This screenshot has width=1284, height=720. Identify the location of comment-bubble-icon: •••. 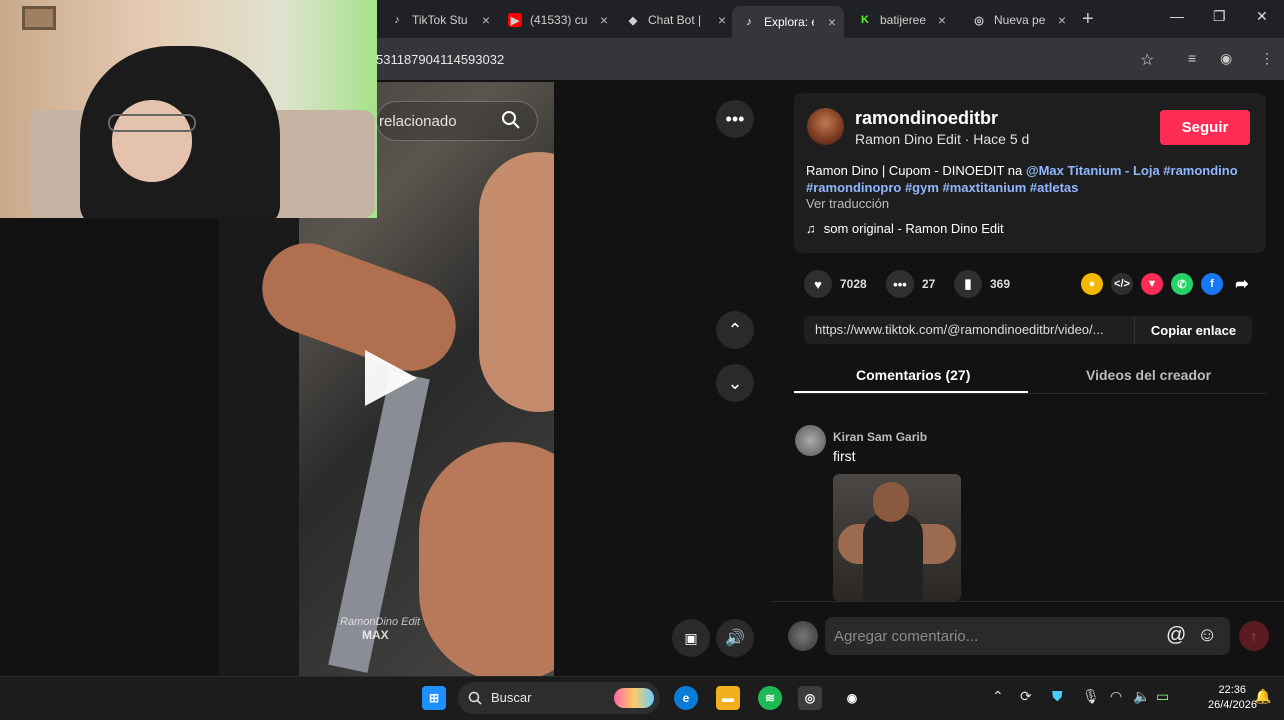
(900, 284).